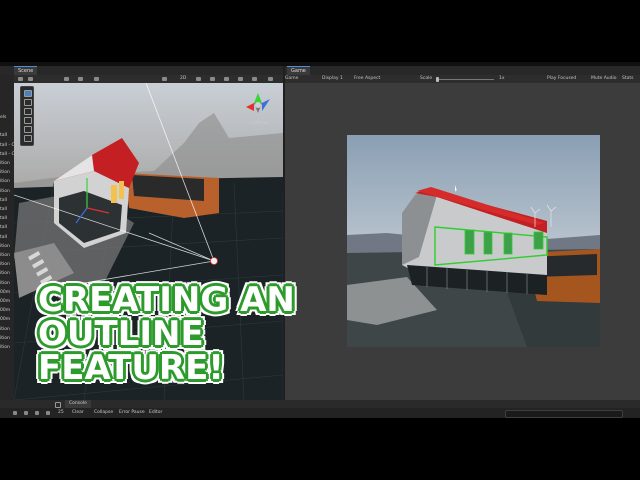 This screenshot has width=640, height=480. I want to click on overlay-line-2: OUTLINE, so click(121, 334).